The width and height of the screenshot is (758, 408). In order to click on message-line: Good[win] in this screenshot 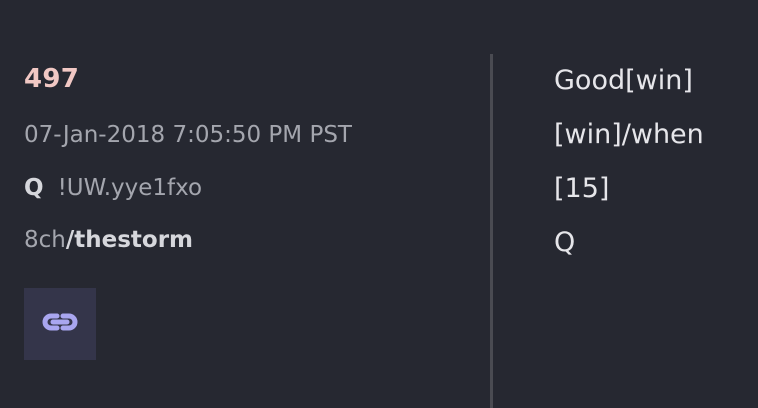, I will do `click(623, 80)`.